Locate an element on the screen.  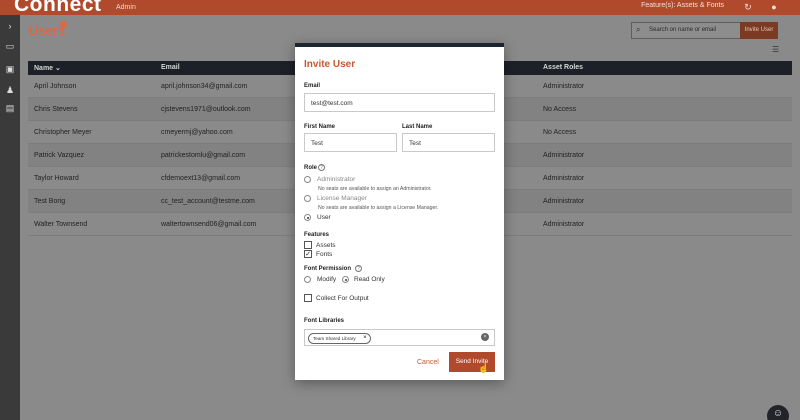
cell-name: Walter Townsend is located at coordinates (61, 224).